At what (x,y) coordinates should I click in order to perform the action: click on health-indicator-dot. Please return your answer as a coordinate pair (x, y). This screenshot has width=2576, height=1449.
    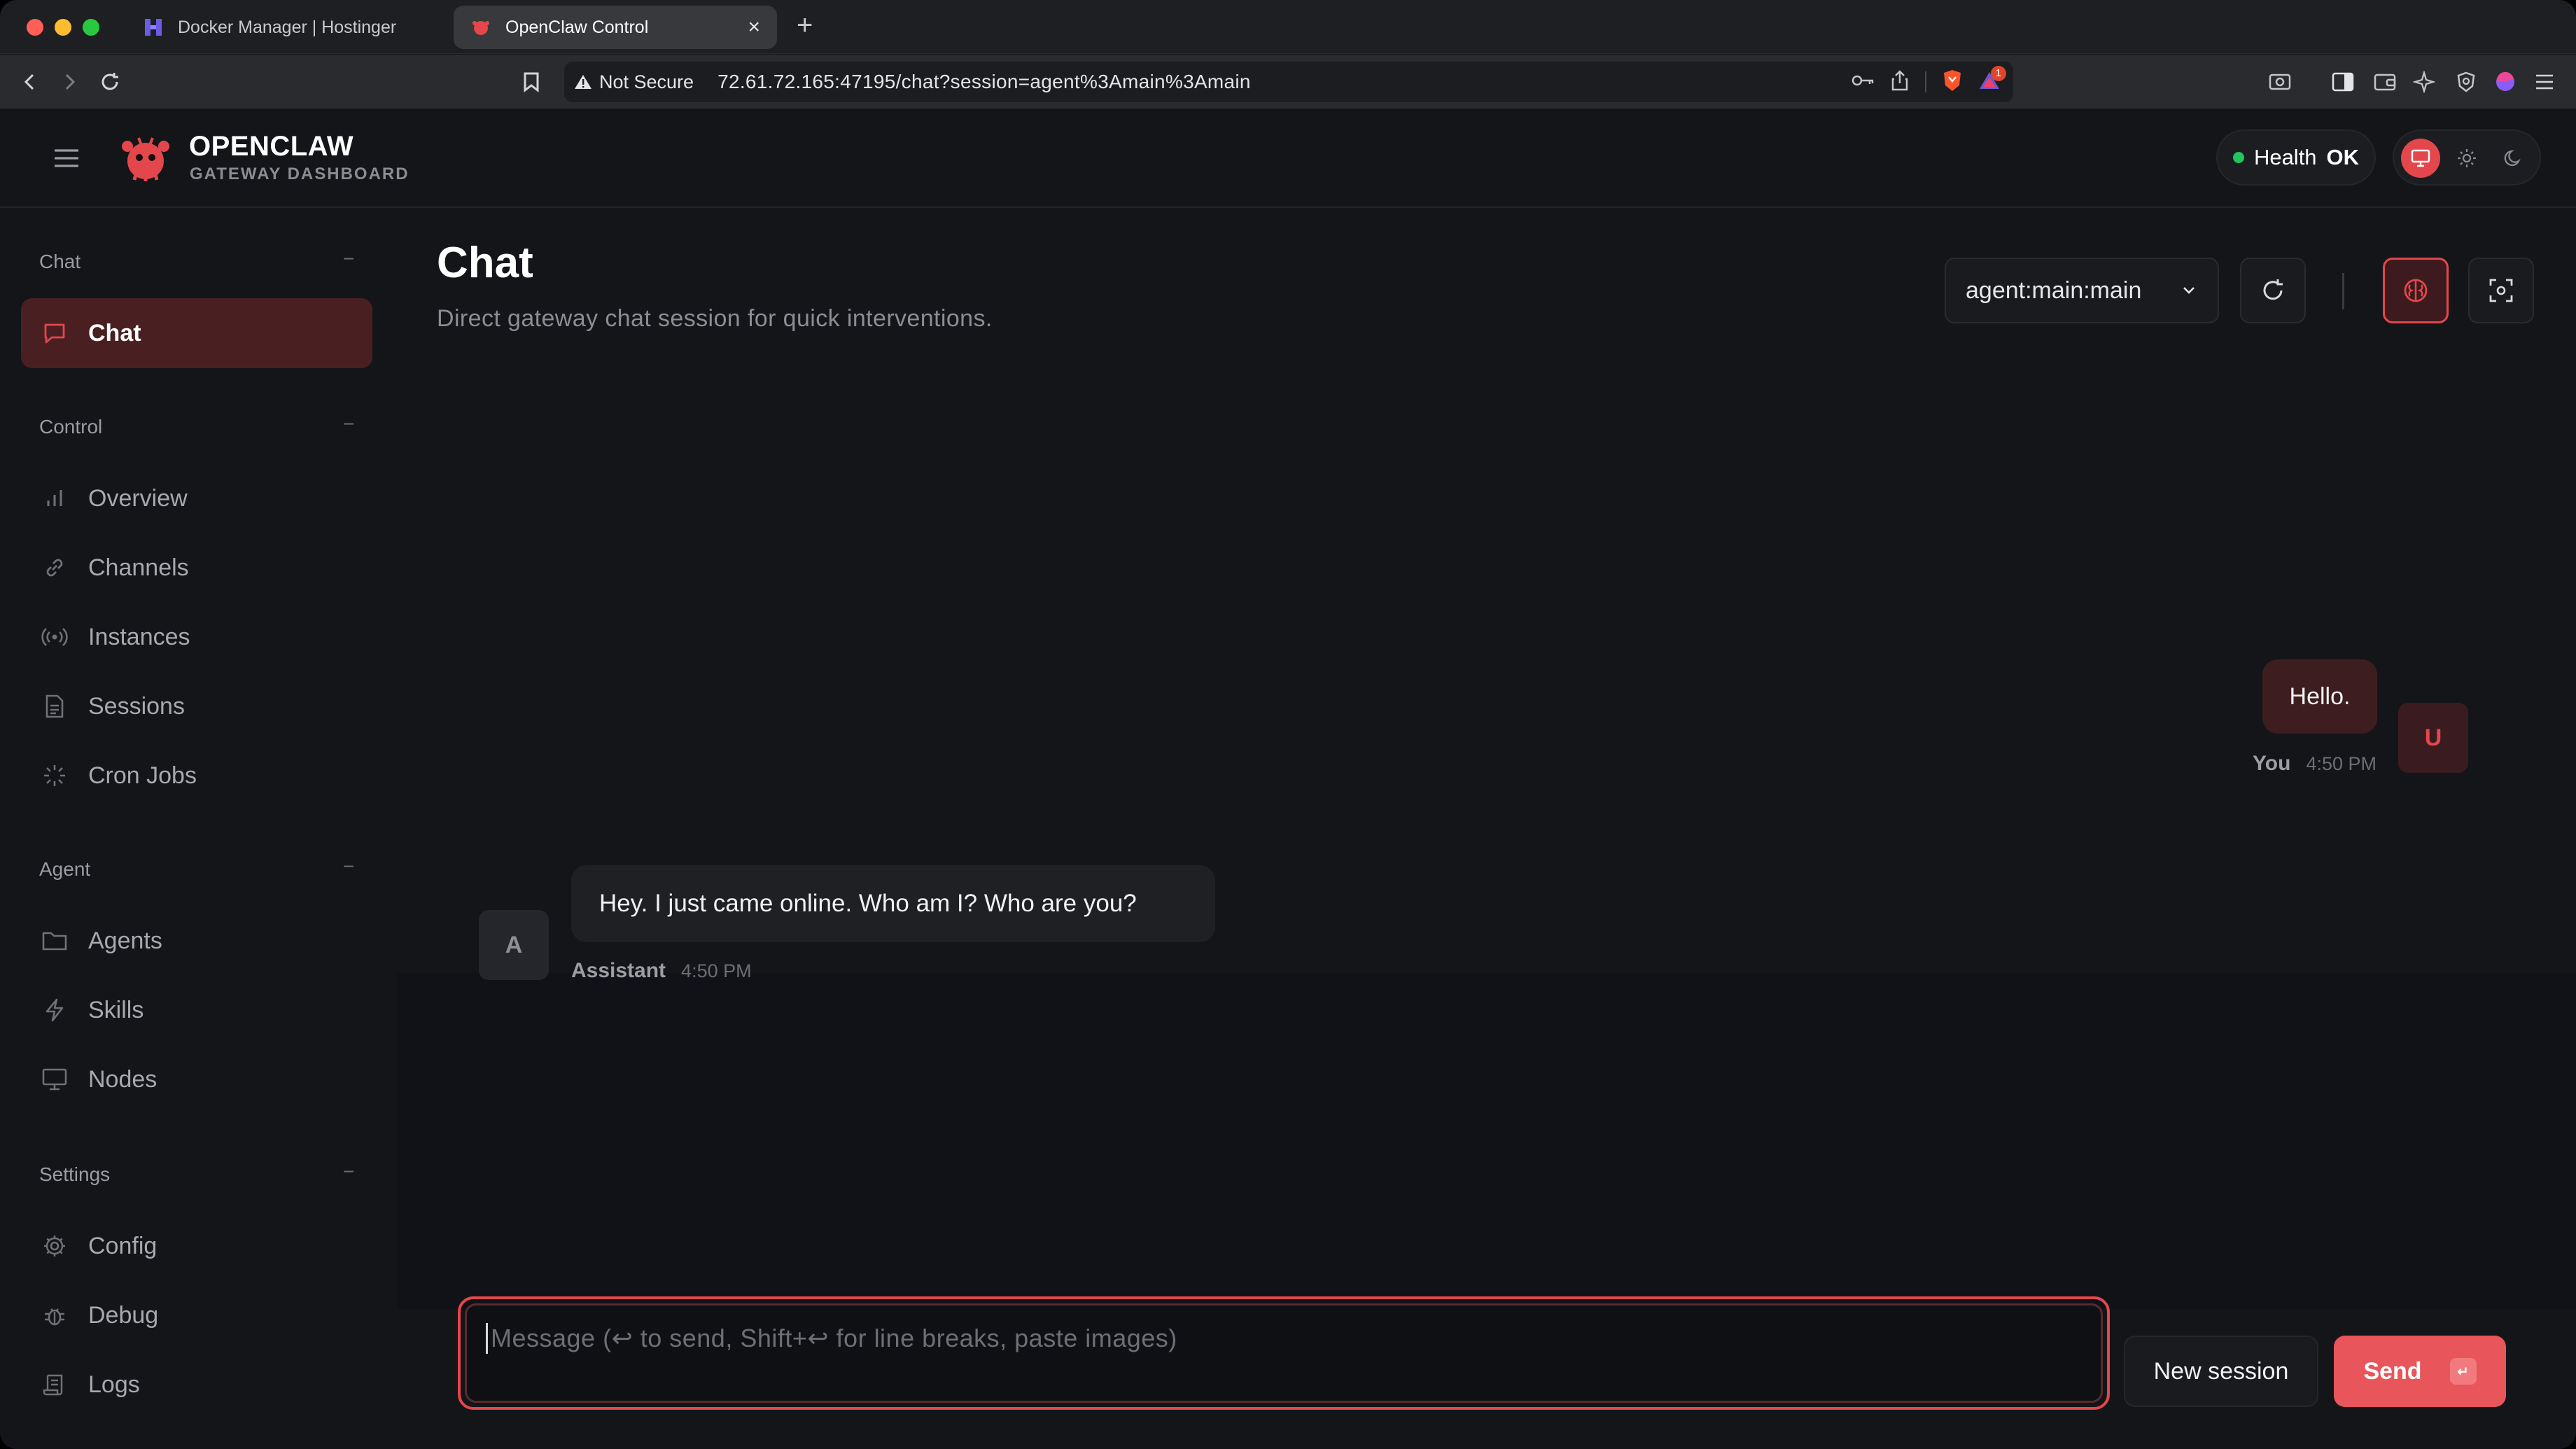
    Looking at the image, I should click on (2238, 157).